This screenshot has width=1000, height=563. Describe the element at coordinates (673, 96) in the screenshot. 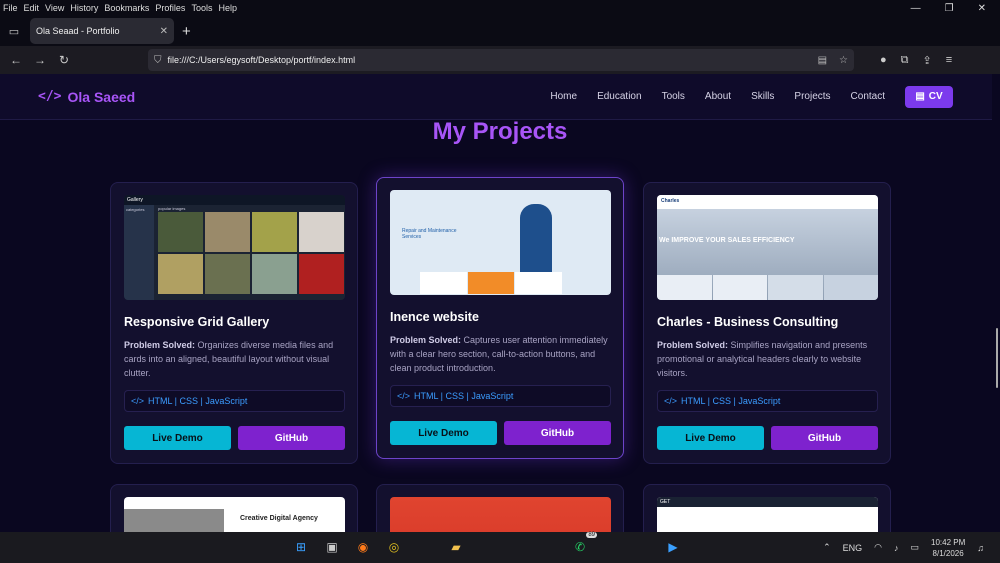

I see `nav-tools: Tools` at that location.